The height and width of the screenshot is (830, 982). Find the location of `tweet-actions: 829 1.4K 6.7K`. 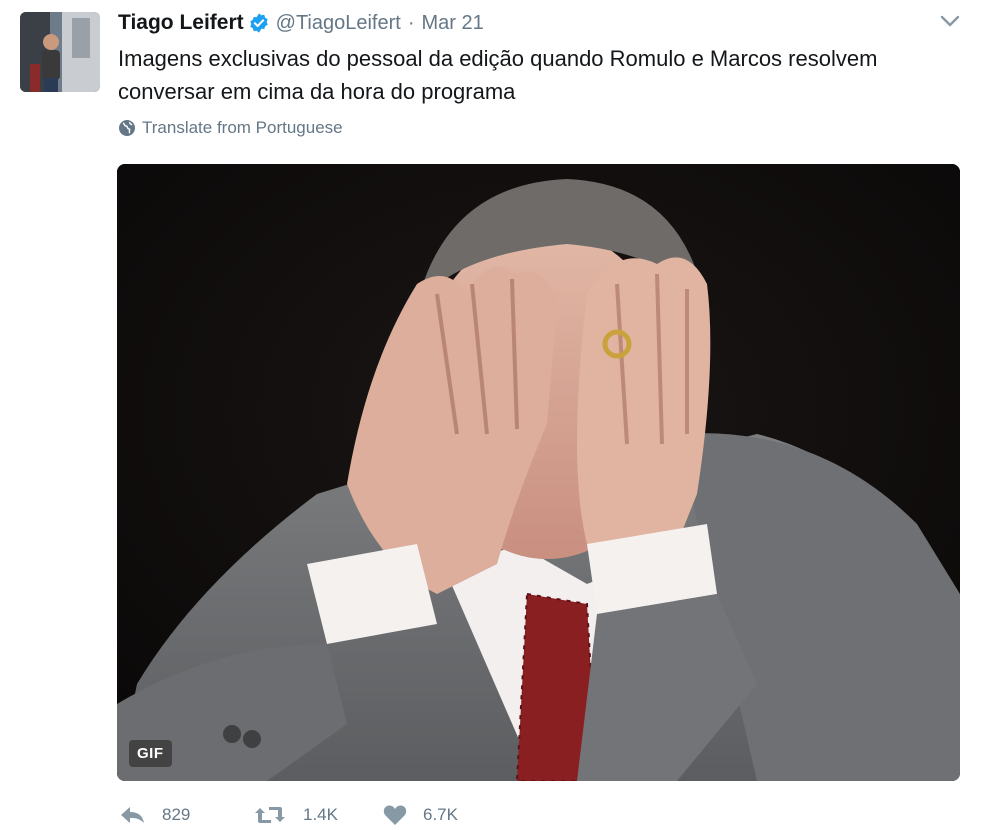

tweet-actions: 829 1.4K 6.7K is located at coordinates (310, 815).